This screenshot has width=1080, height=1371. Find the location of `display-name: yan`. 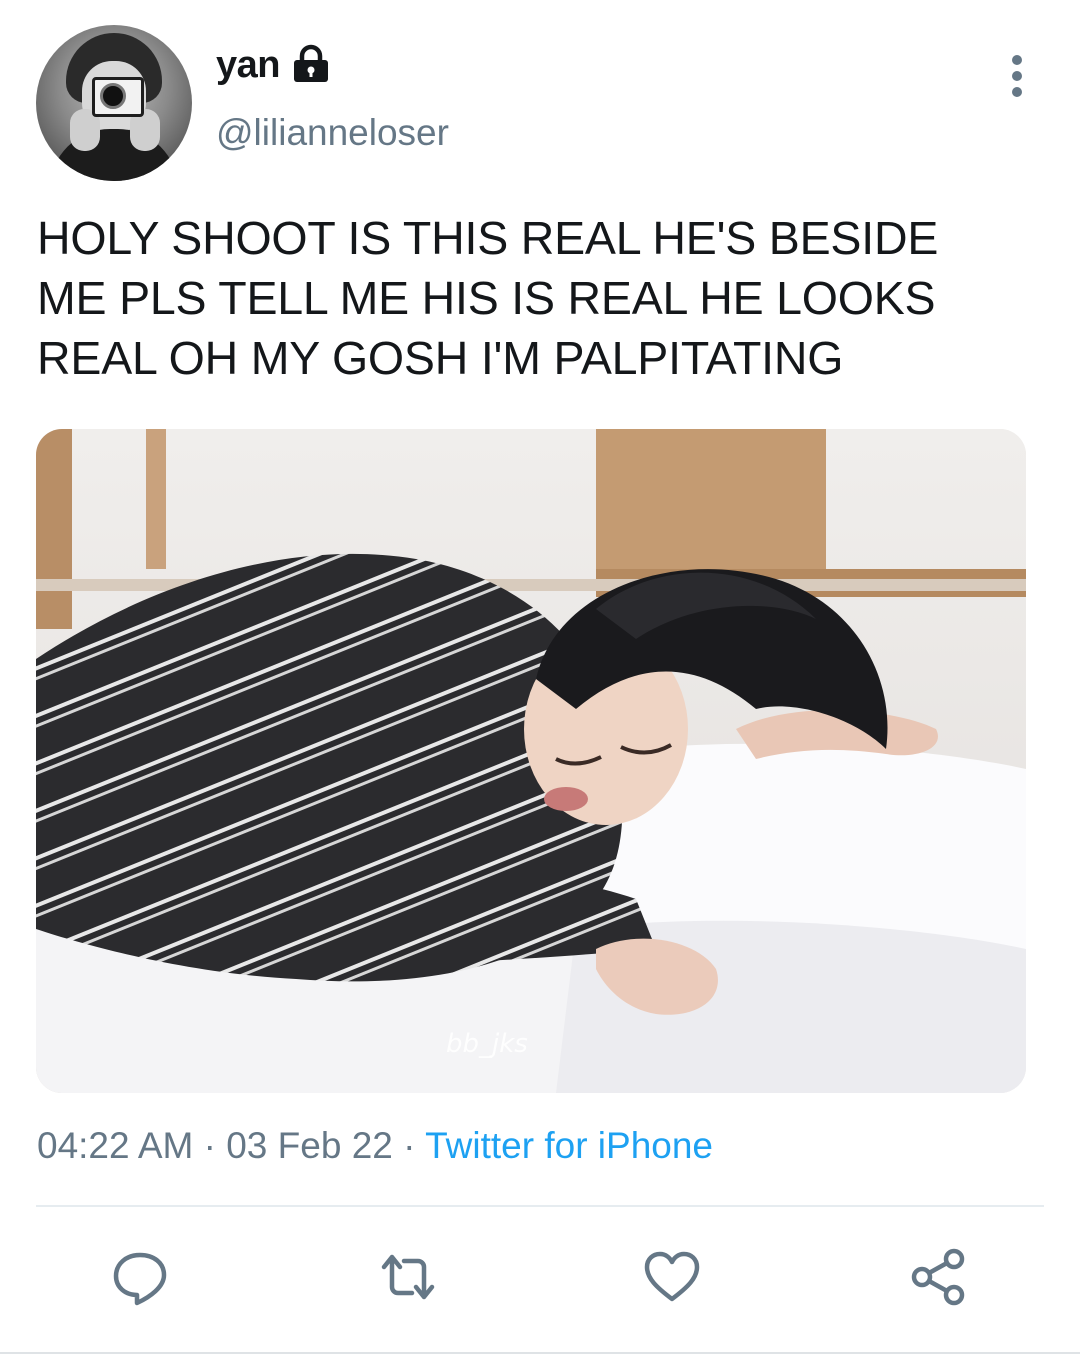

display-name: yan is located at coordinates (248, 65).